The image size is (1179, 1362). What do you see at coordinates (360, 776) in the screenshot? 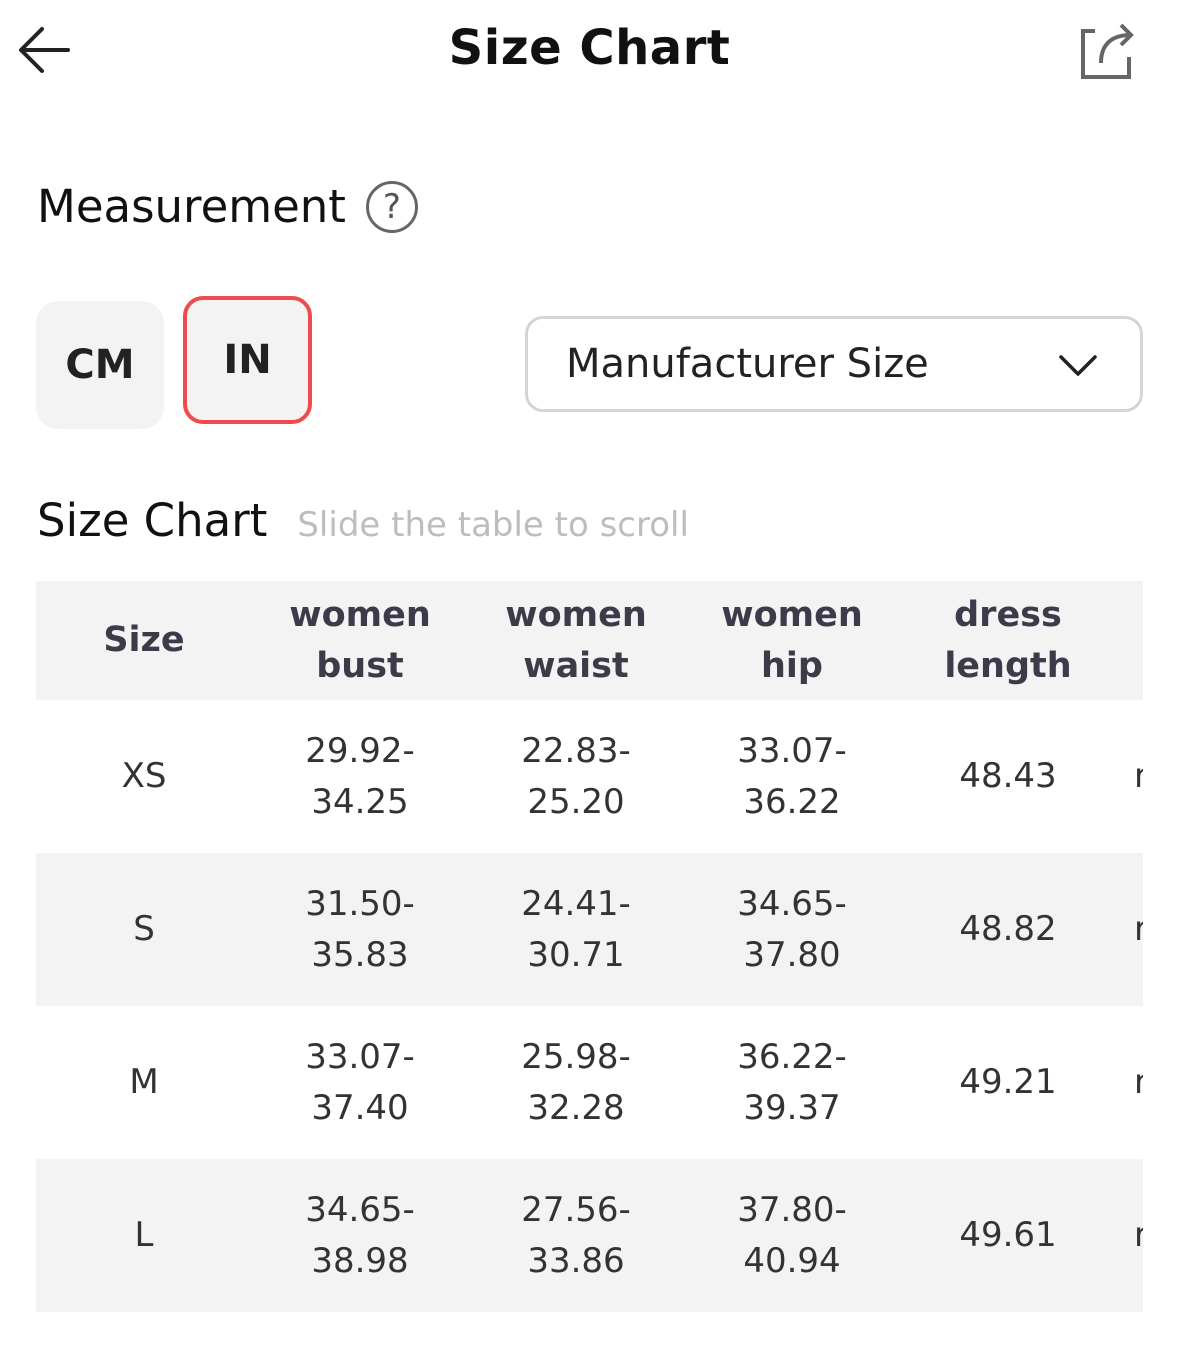
I see `table-cell: 29.92- 34.25` at bounding box center [360, 776].